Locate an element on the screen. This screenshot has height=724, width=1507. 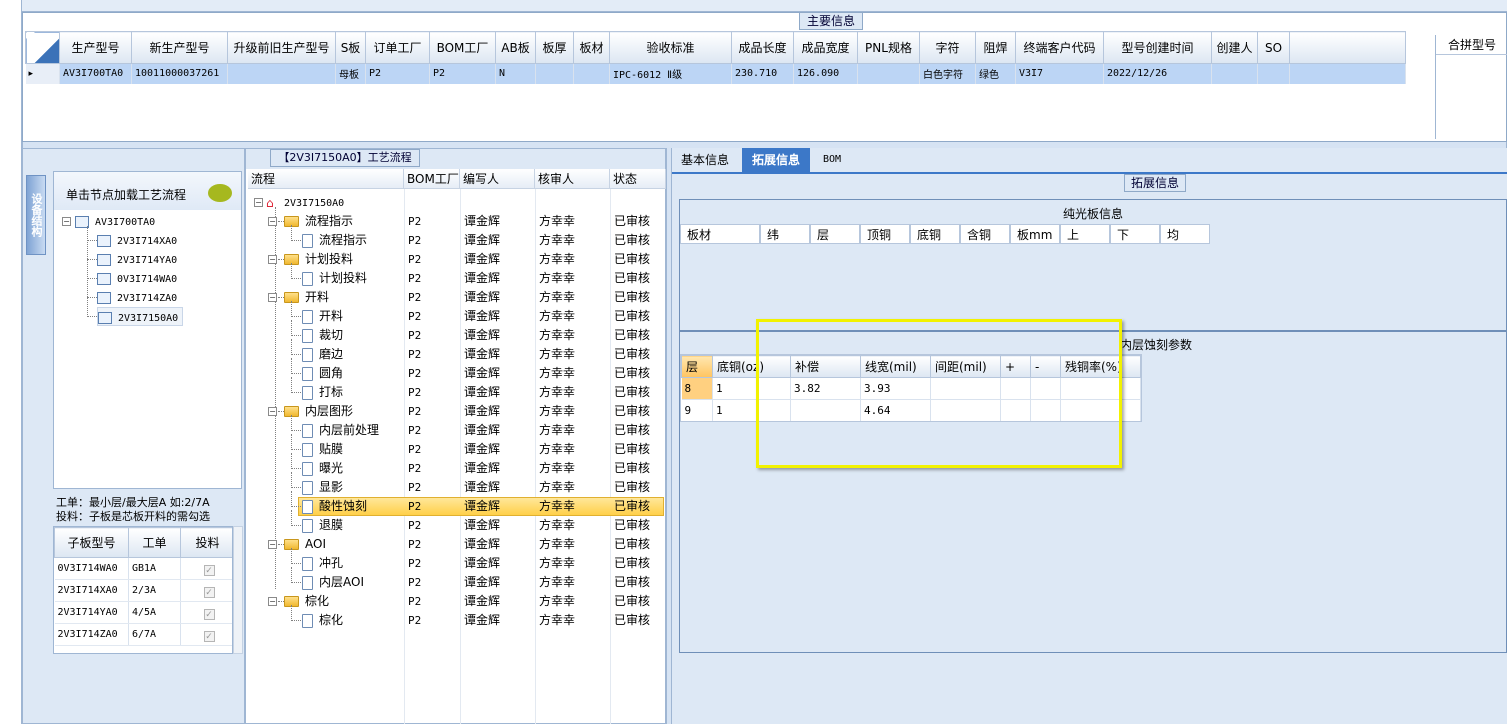
main-cell: AV3I700TA0 is located at coordinates (95, 73).